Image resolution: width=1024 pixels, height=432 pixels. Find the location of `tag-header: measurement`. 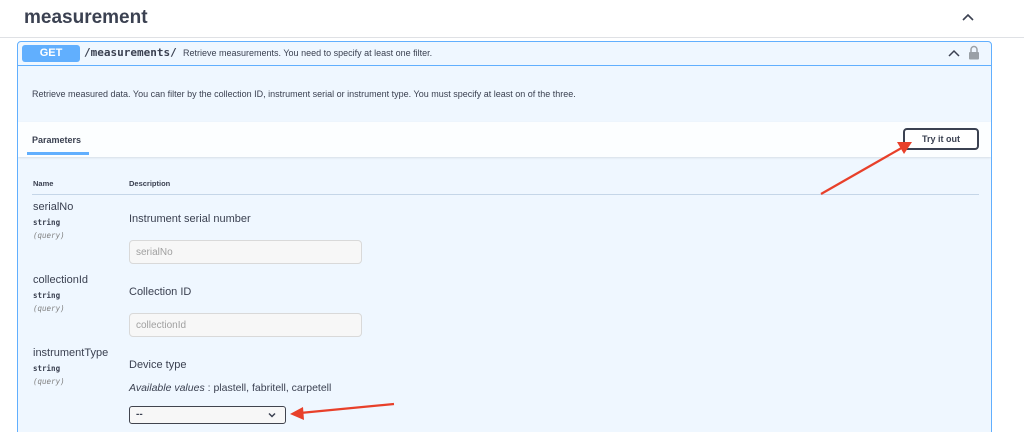

tag-header: measurement is located at coordinates (512, 19).